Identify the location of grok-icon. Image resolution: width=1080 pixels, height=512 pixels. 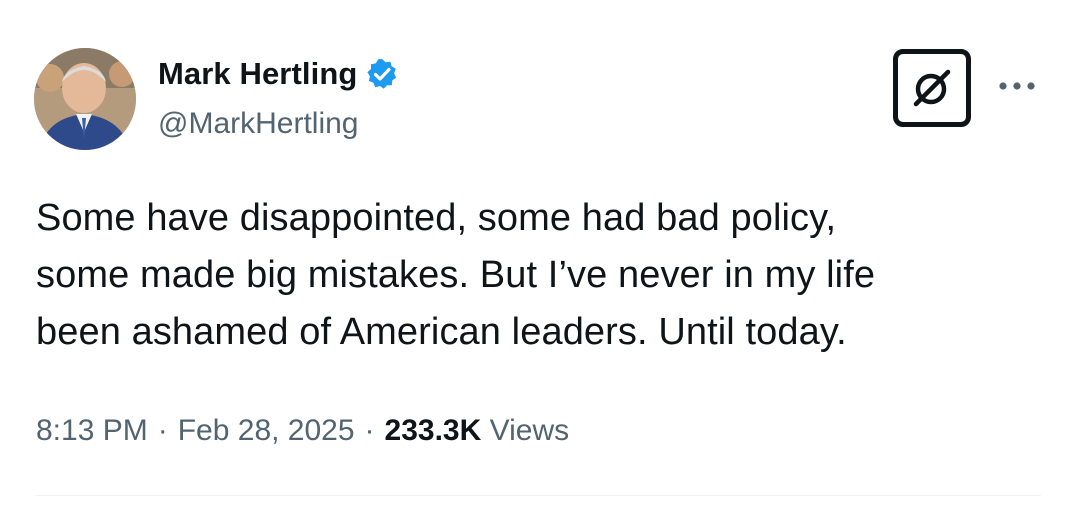
(932, 88).